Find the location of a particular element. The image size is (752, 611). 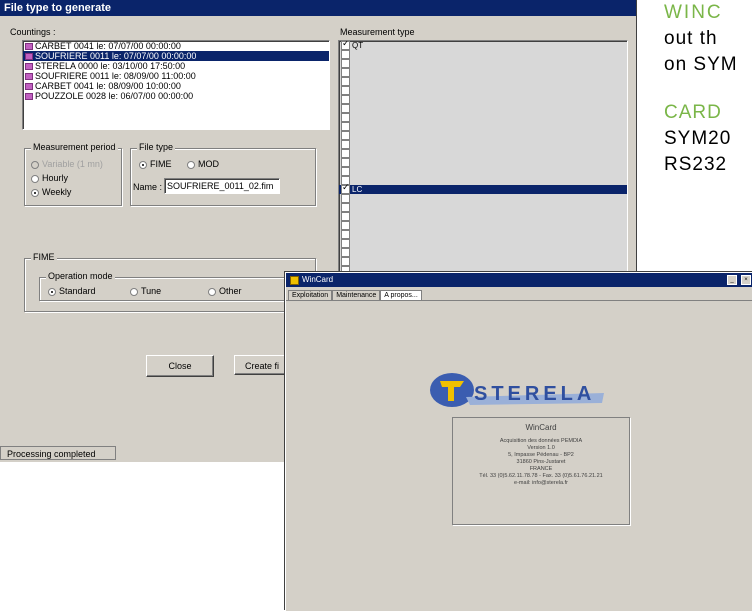

measurement-type-row: LC is located at coordinates (483, 188).